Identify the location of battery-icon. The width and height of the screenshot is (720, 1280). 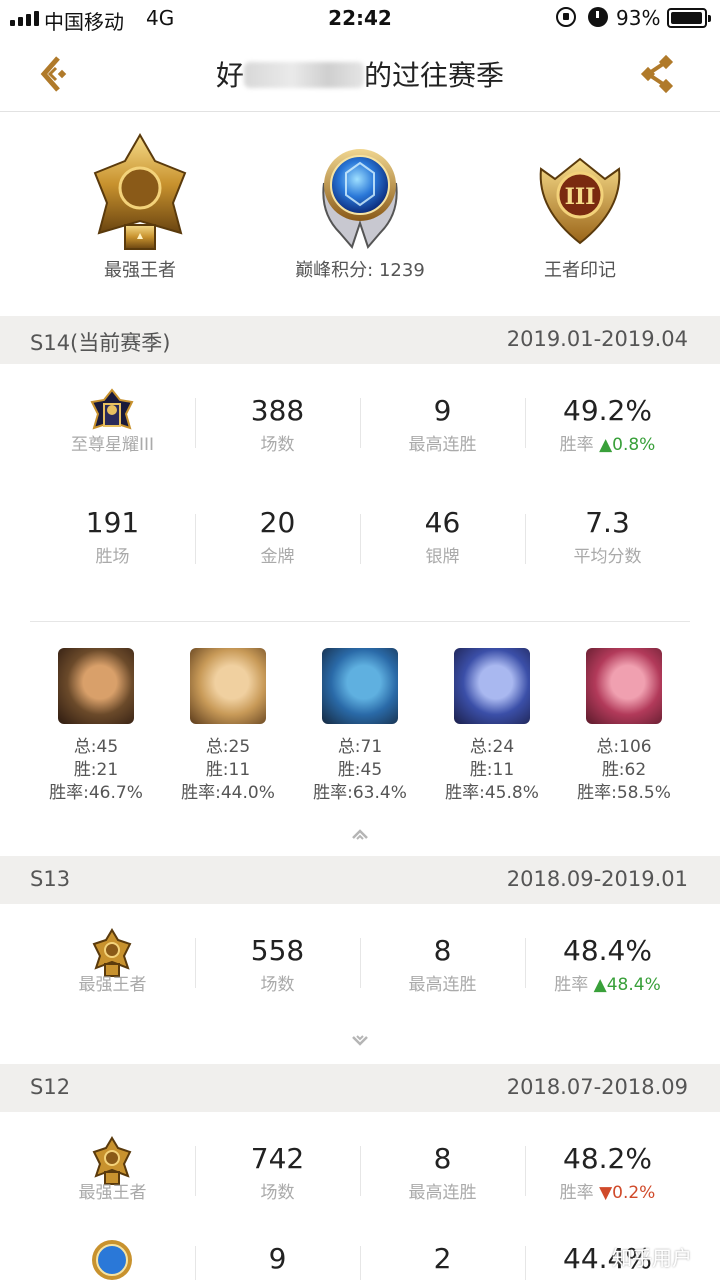
(689, 18).